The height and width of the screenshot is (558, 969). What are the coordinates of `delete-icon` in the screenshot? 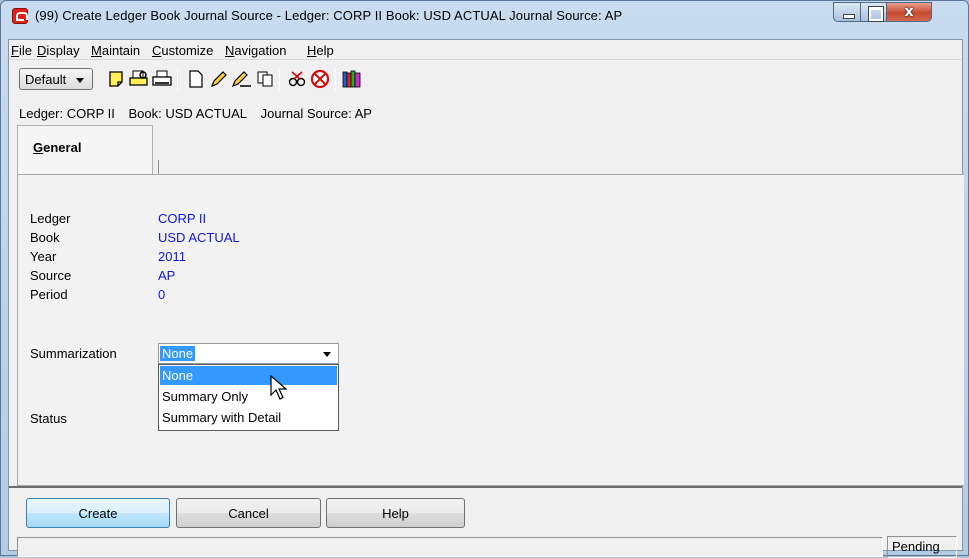 It's located at (320, 79).